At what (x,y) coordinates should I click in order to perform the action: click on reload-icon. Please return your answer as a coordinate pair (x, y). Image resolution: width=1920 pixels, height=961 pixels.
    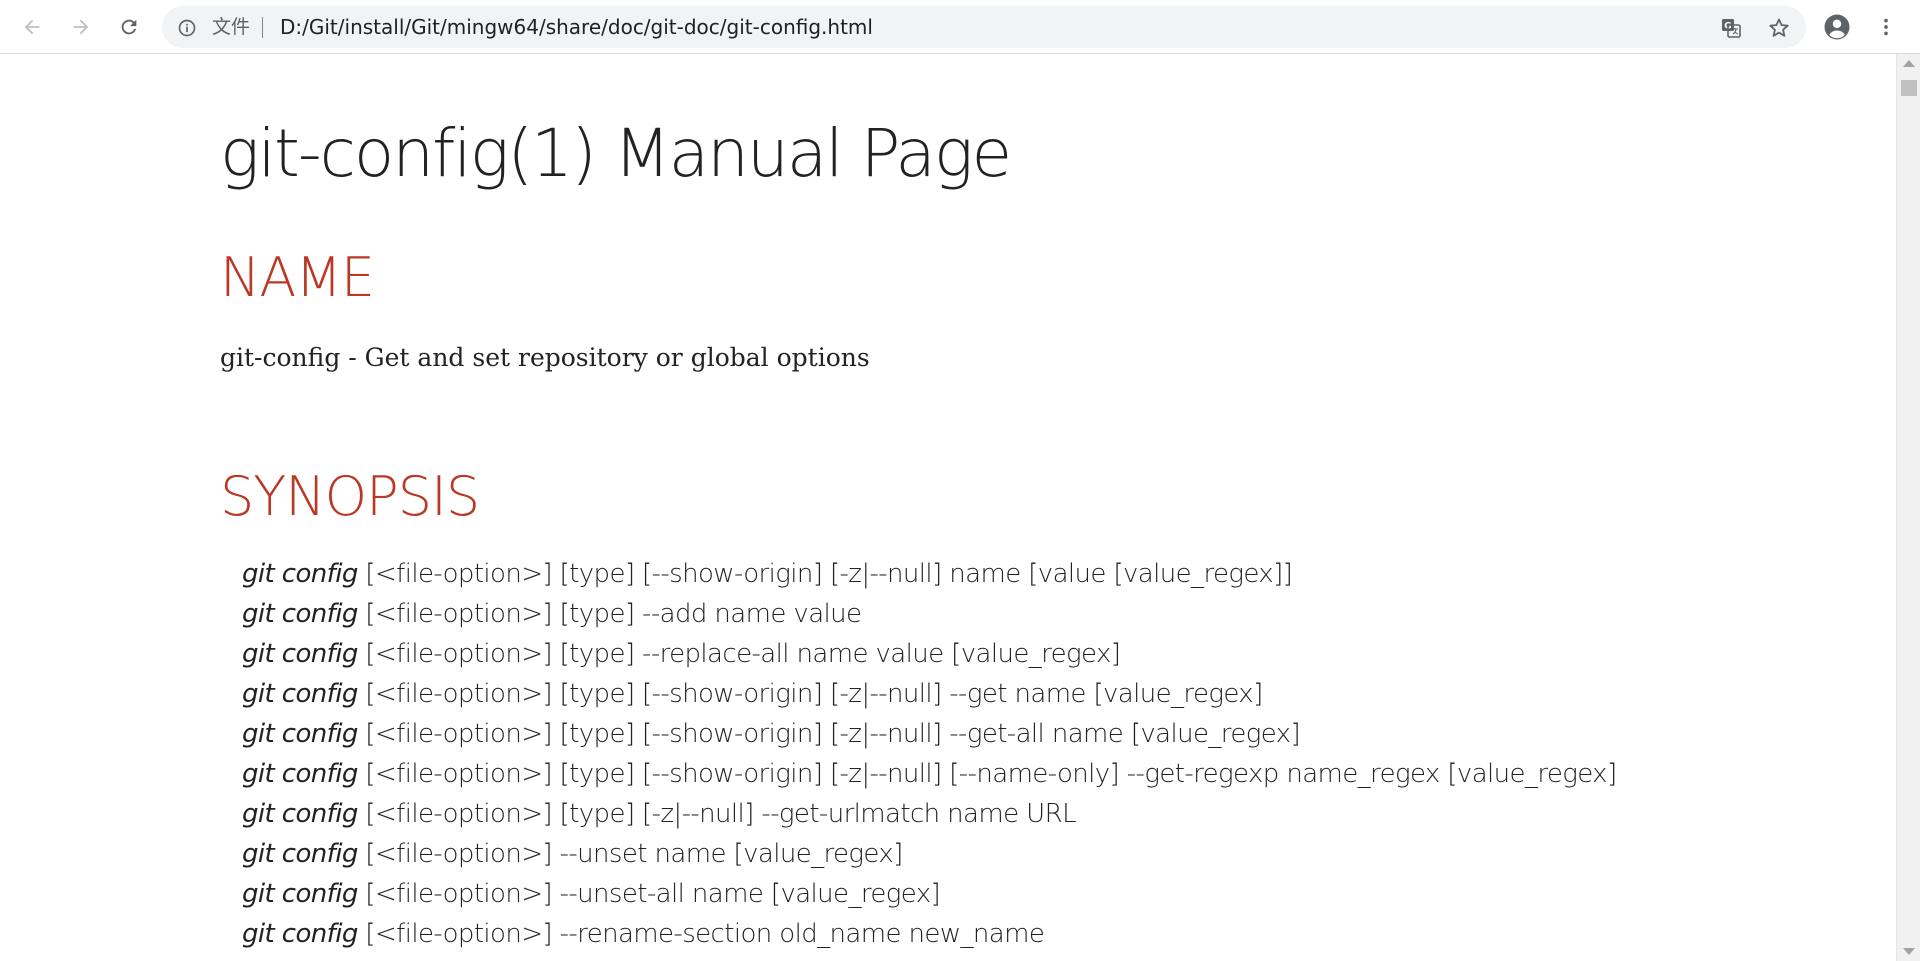
    Looking at the image, I should click on (129, 27).